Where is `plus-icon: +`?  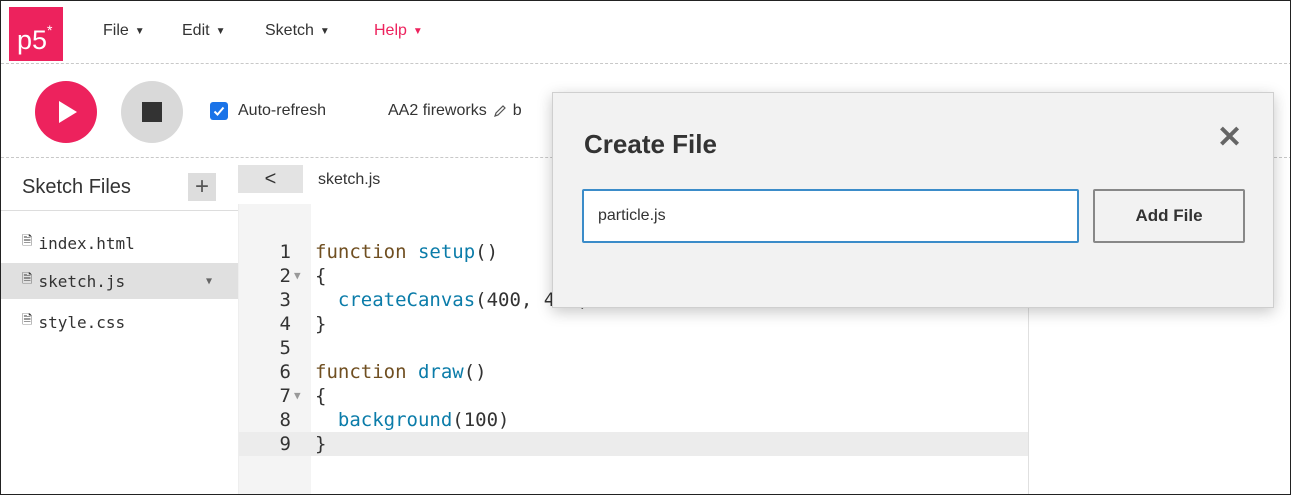 plus-icon: + is located at coordinates (201, 186).